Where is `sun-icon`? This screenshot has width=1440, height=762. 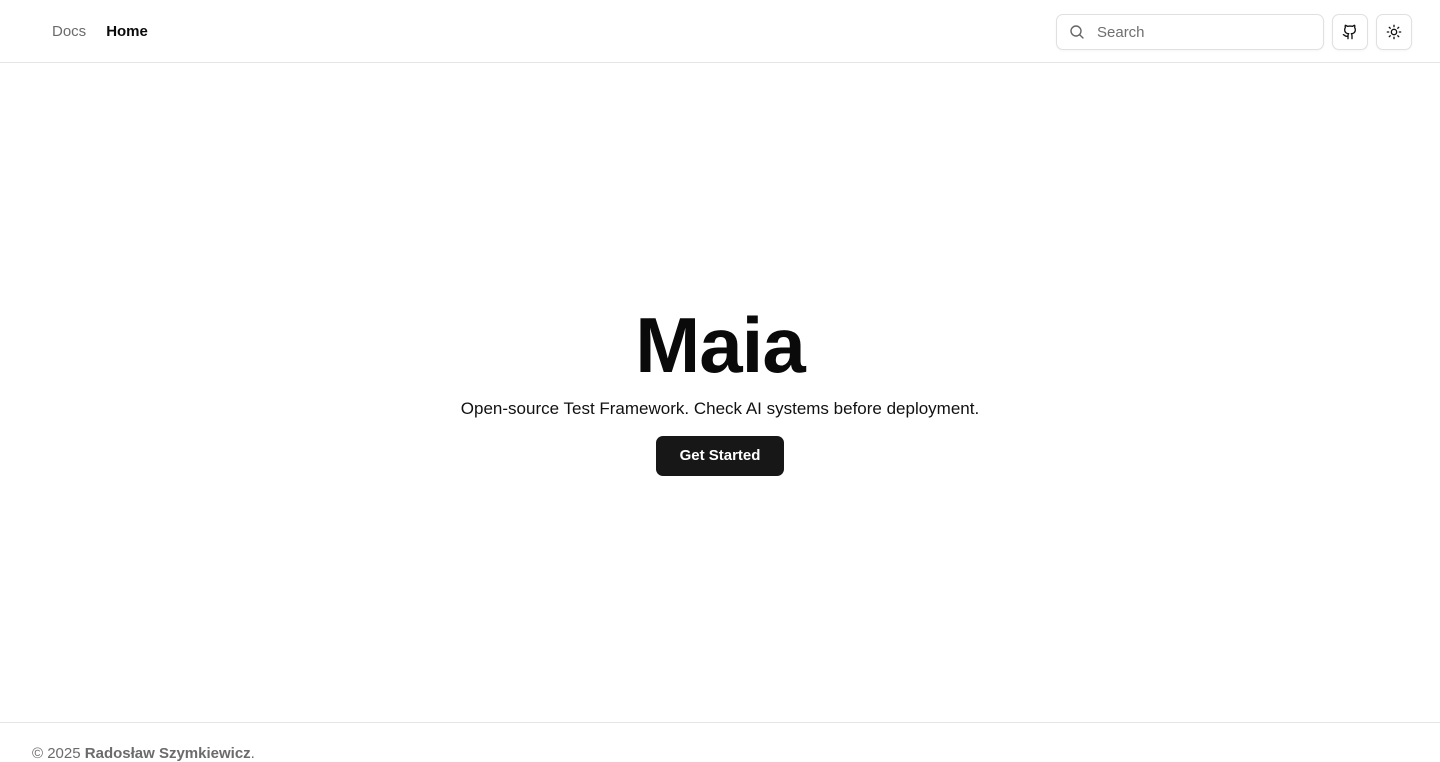 sun-icon is located at coordinates (1394, 32).